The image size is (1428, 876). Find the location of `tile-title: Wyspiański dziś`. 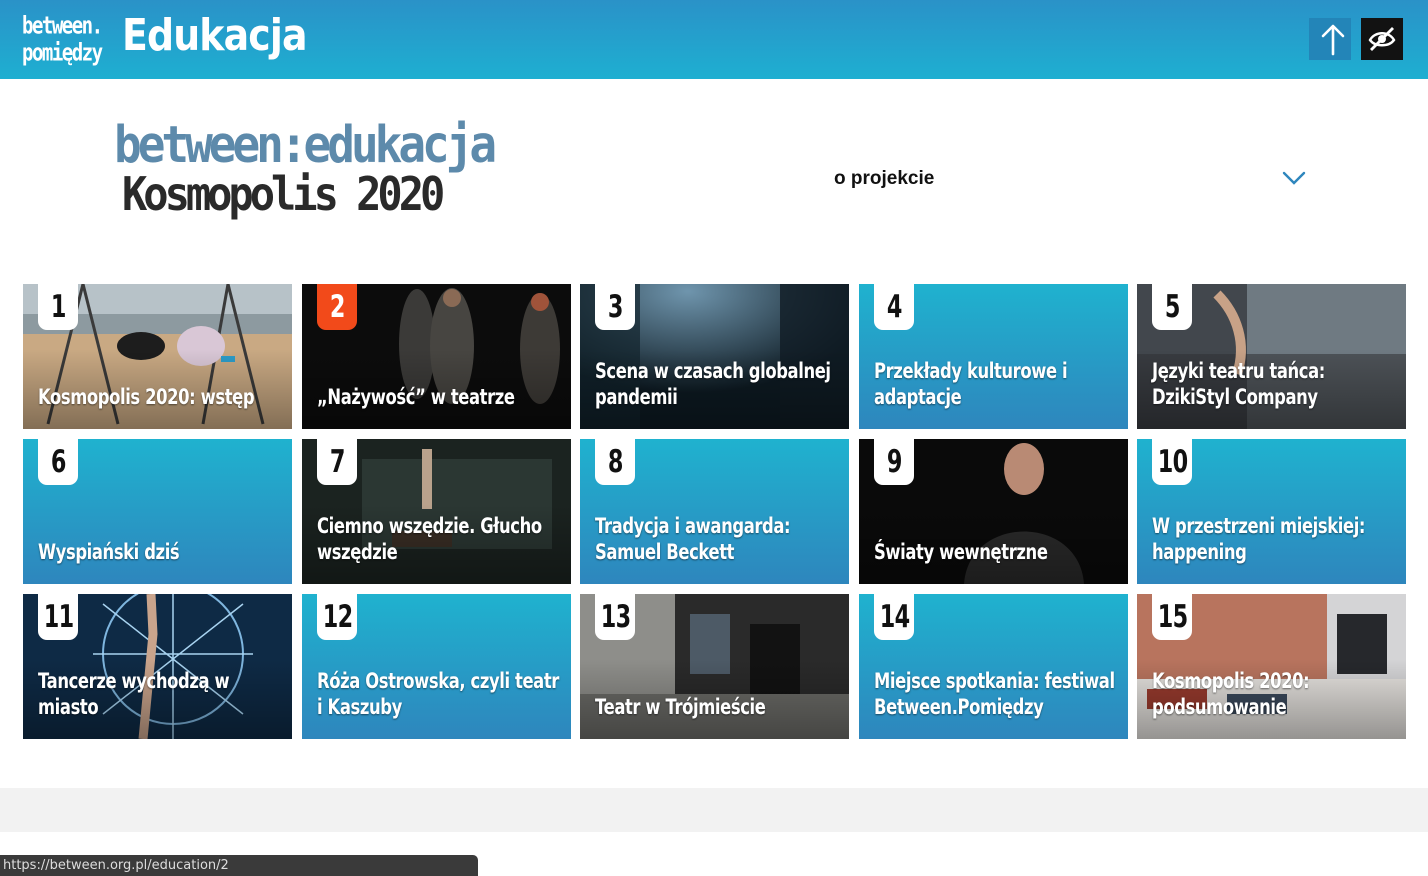

tile-title: Wyspiański dziś is located at coordinates (109, 552).